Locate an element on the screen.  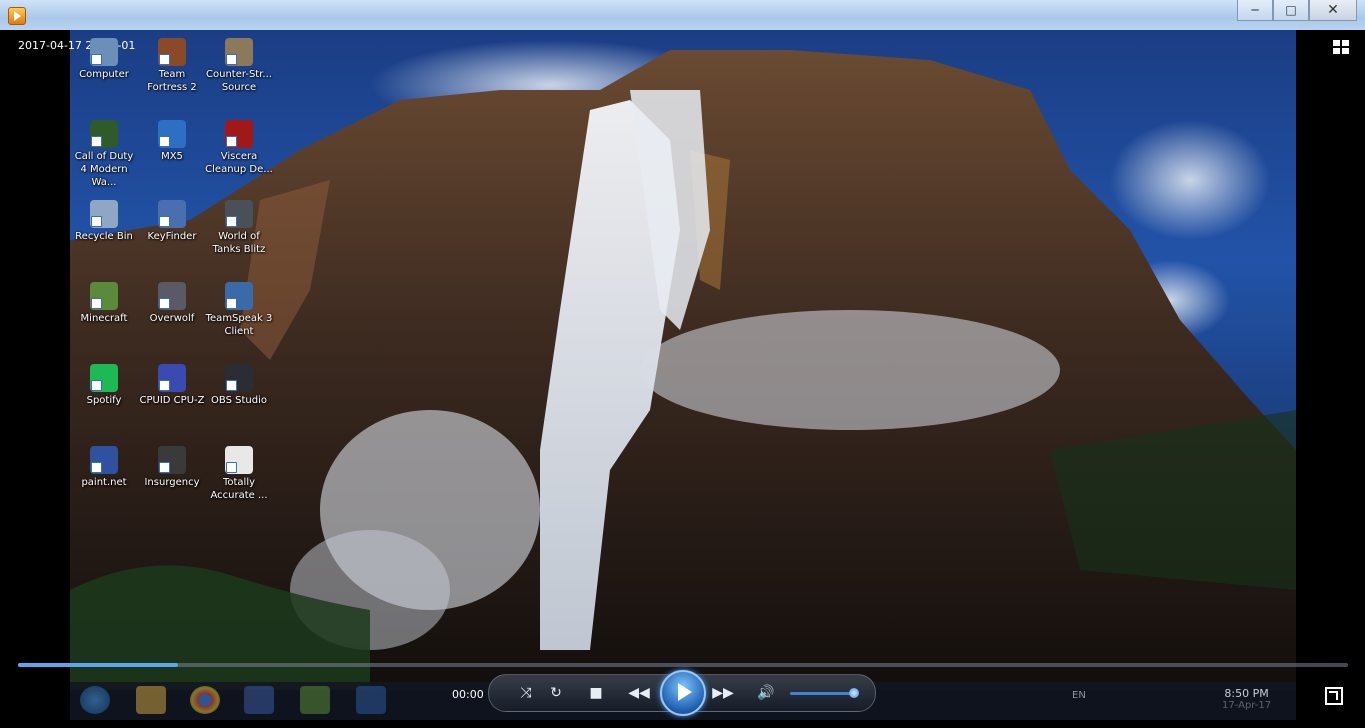
window-title-bar: ─ □ ✕ is located at coordinates (682, 15).